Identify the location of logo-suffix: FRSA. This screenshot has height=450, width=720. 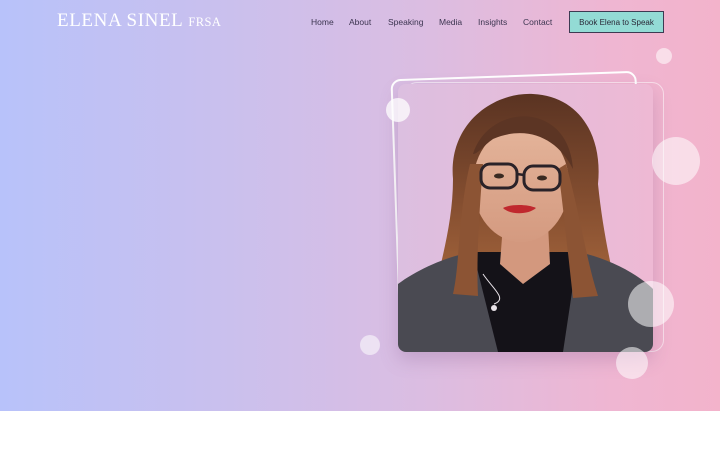
(205, 22).